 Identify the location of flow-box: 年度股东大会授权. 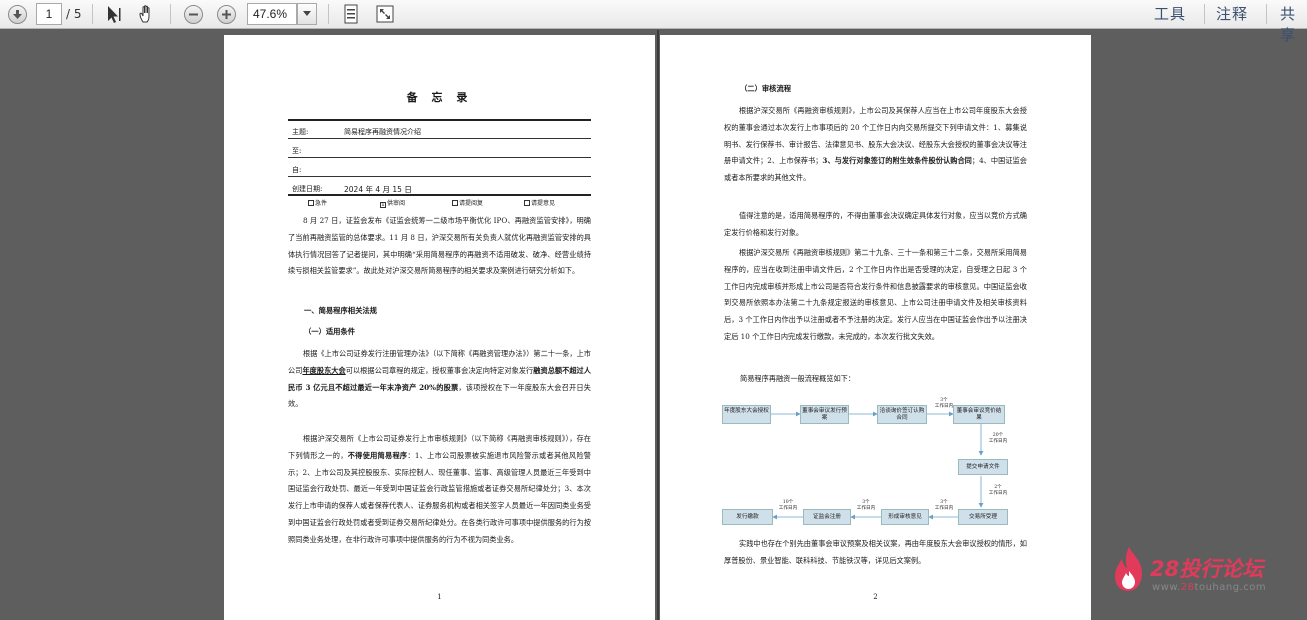
(746, 414).